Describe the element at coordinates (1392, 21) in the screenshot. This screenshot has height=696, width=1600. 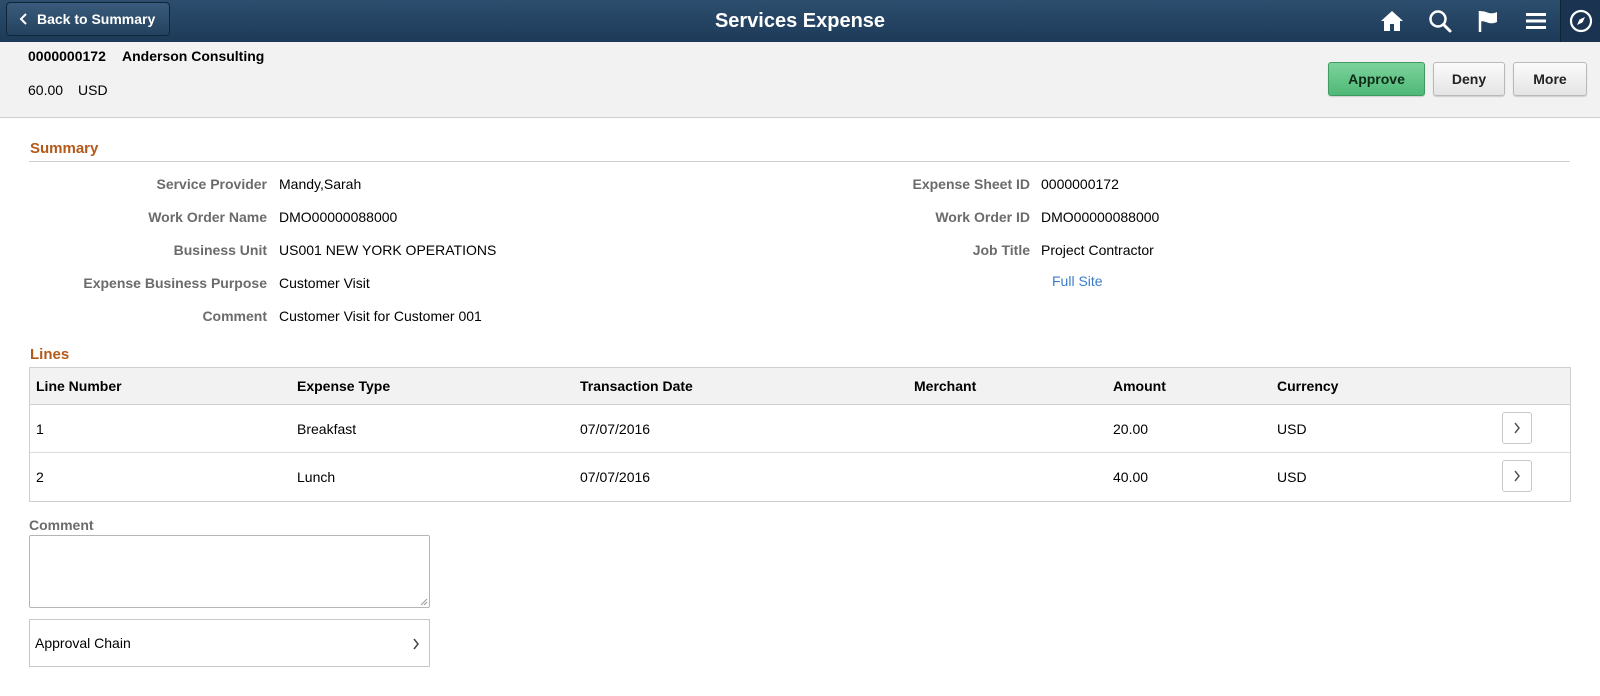
I see `home-icon` at that location.